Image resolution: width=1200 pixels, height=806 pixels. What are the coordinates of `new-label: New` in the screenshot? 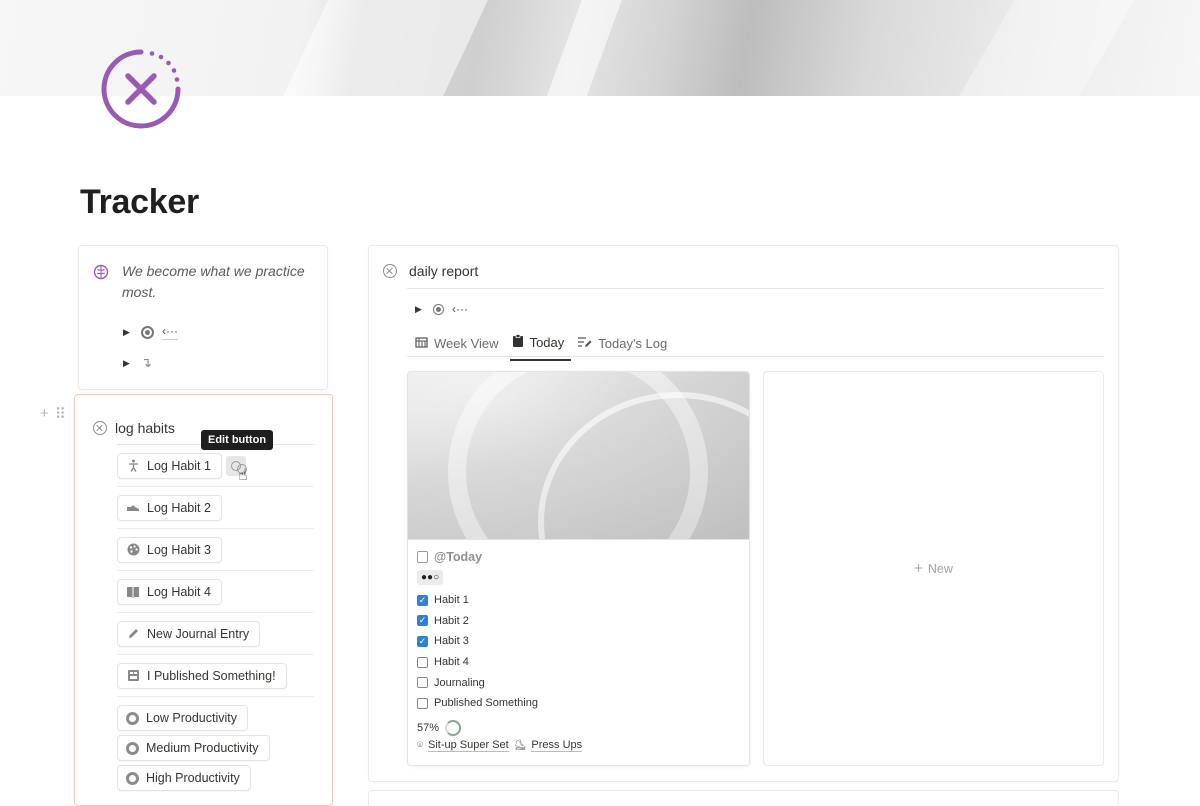 It's located at (940, 568).